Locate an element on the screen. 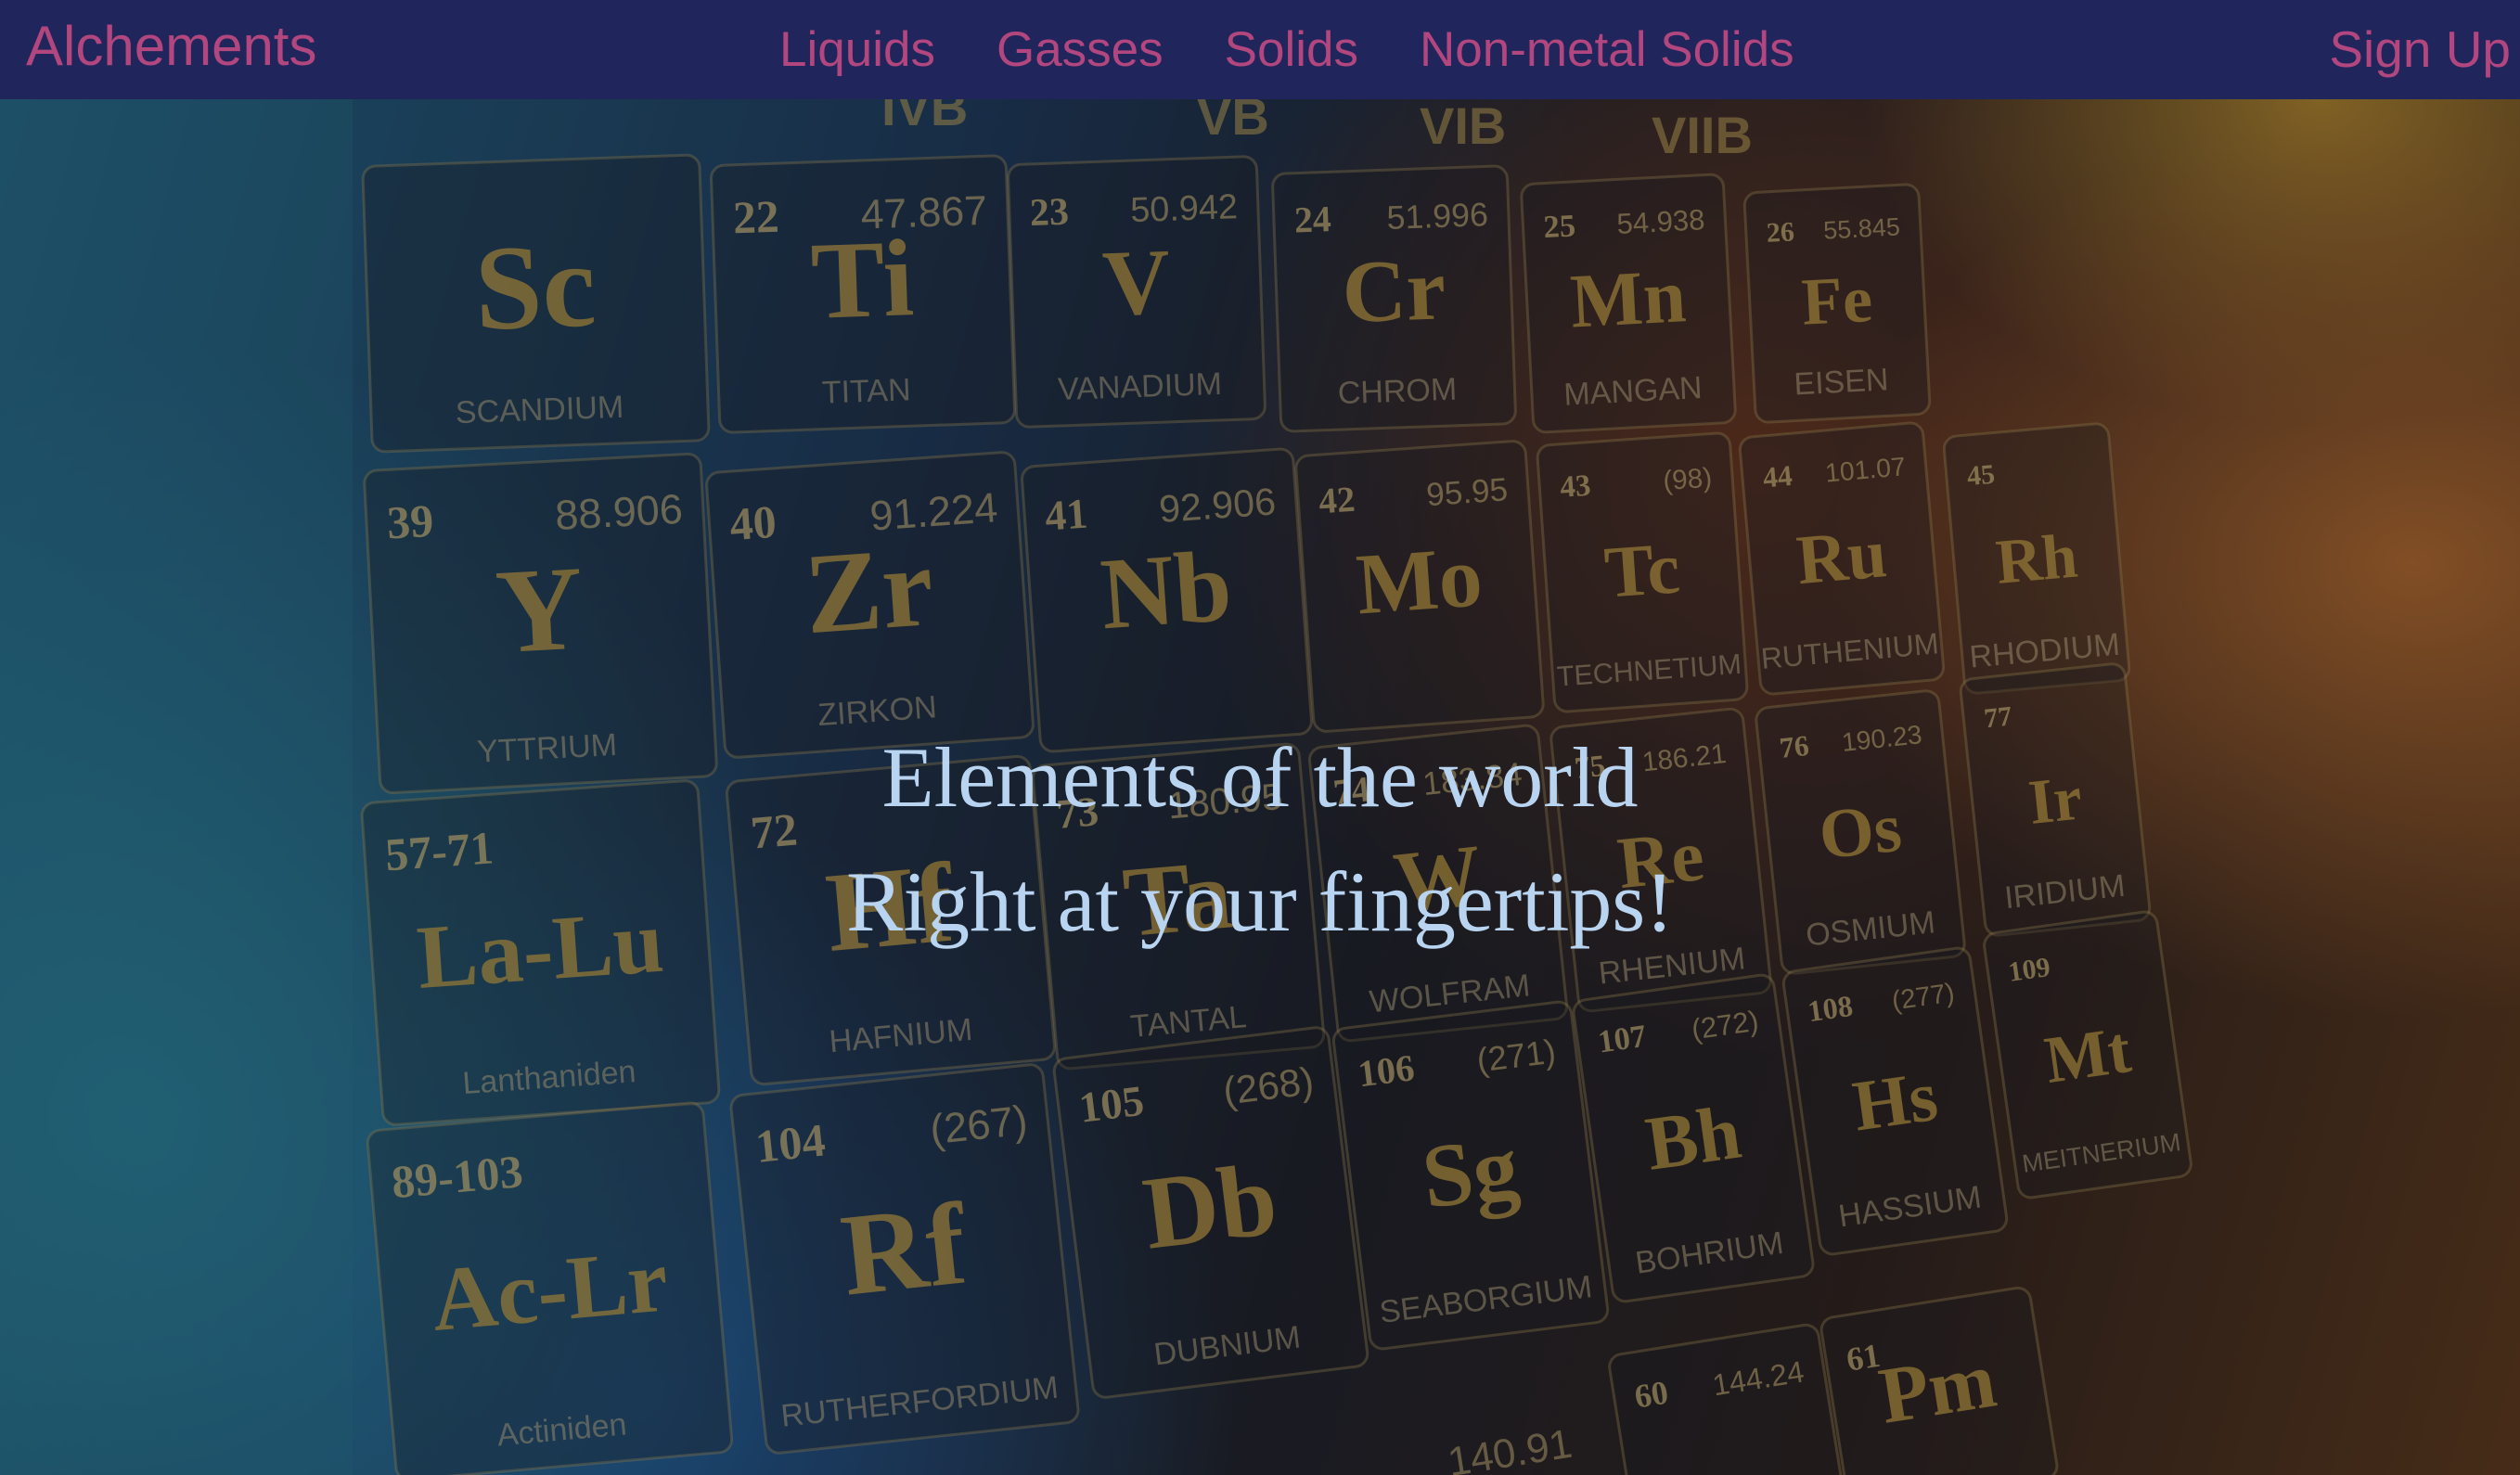 Image resolution: width=2520 pixels, height=1475 pixels. hero-subheadline: Right at your fingertips! is located at coordinates (1260, 902).